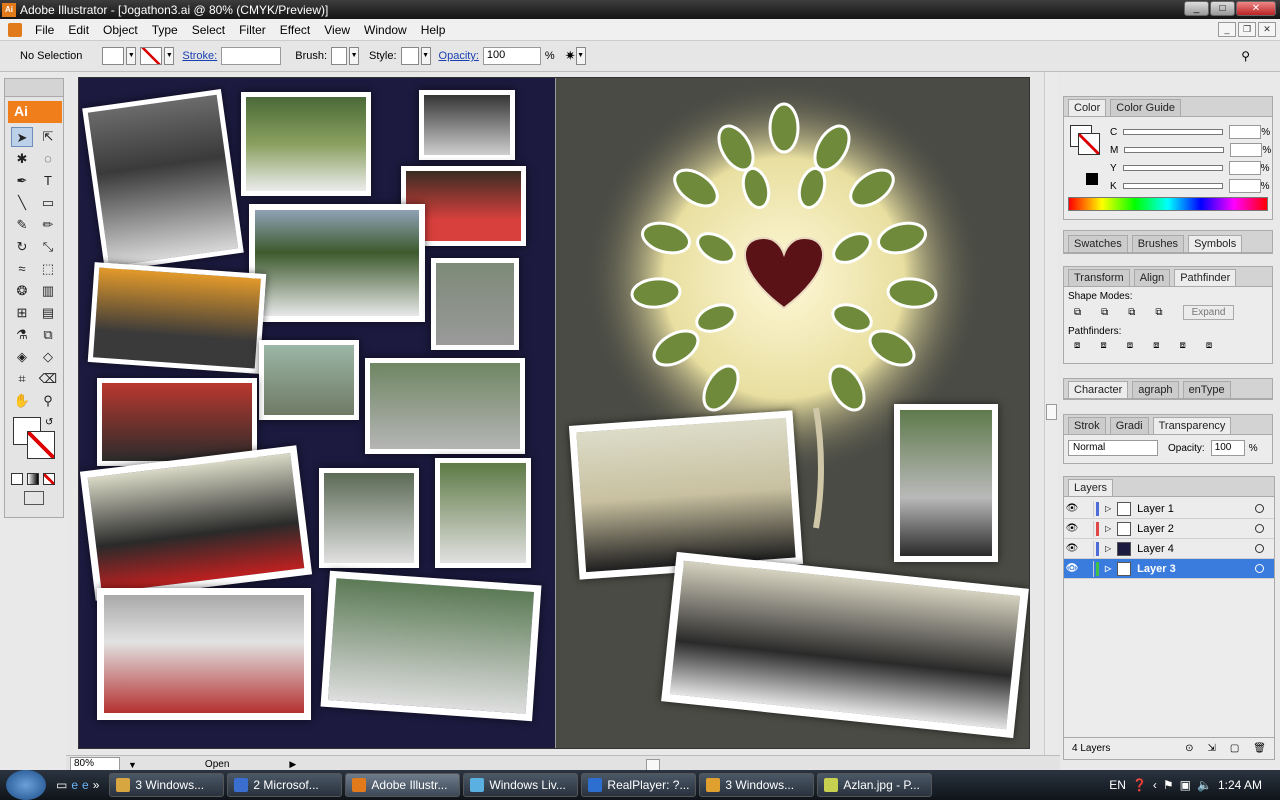  What do you see at coordinates (1246, 150) in the screenshot?
I see `channel-m-field` at bounding box center [1246, 150].